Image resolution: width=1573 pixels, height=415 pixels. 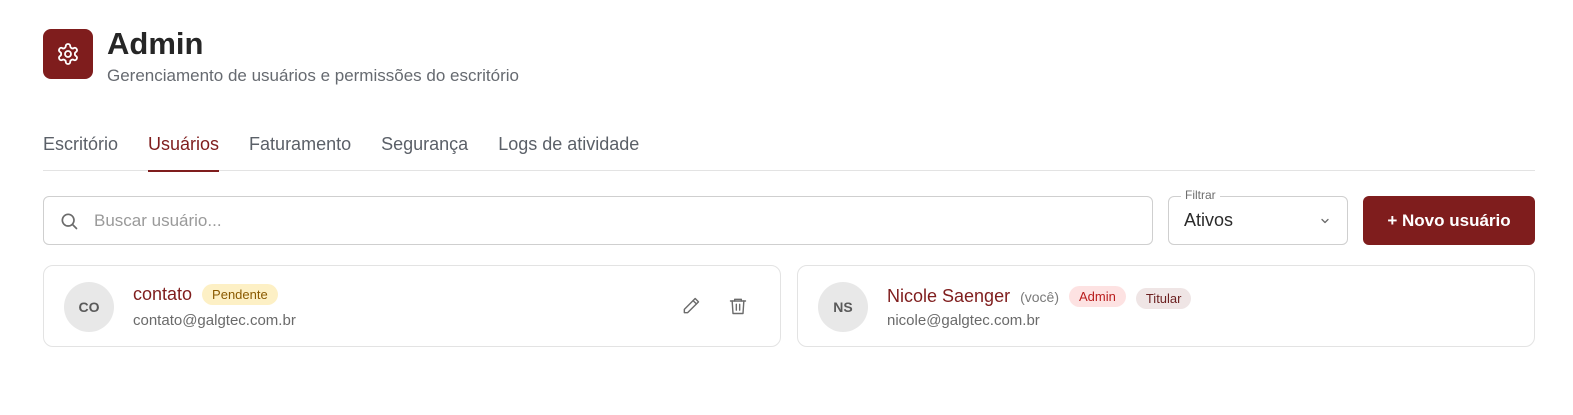 What do you see at coordinates (949, 296) in the screenshot?
I see `user-name: Nicole Saenger` at bounding box center [949, 296].